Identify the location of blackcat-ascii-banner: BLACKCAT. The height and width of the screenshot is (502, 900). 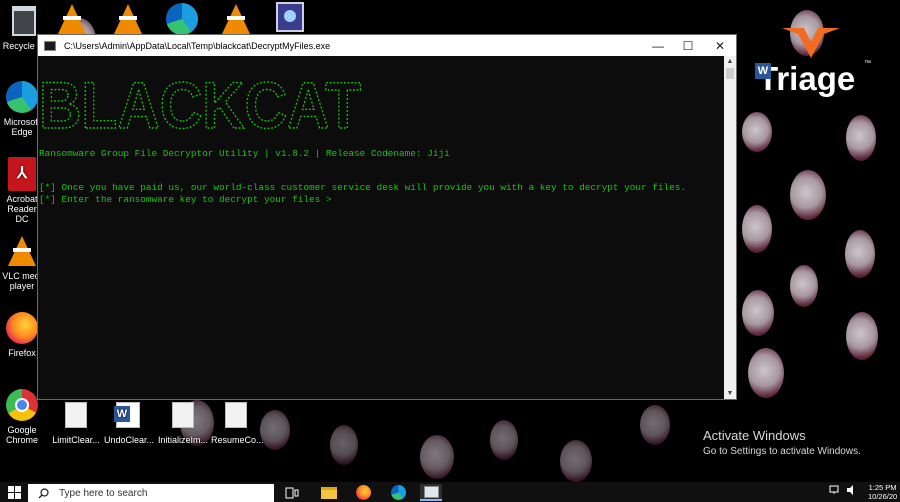
(200, 105).